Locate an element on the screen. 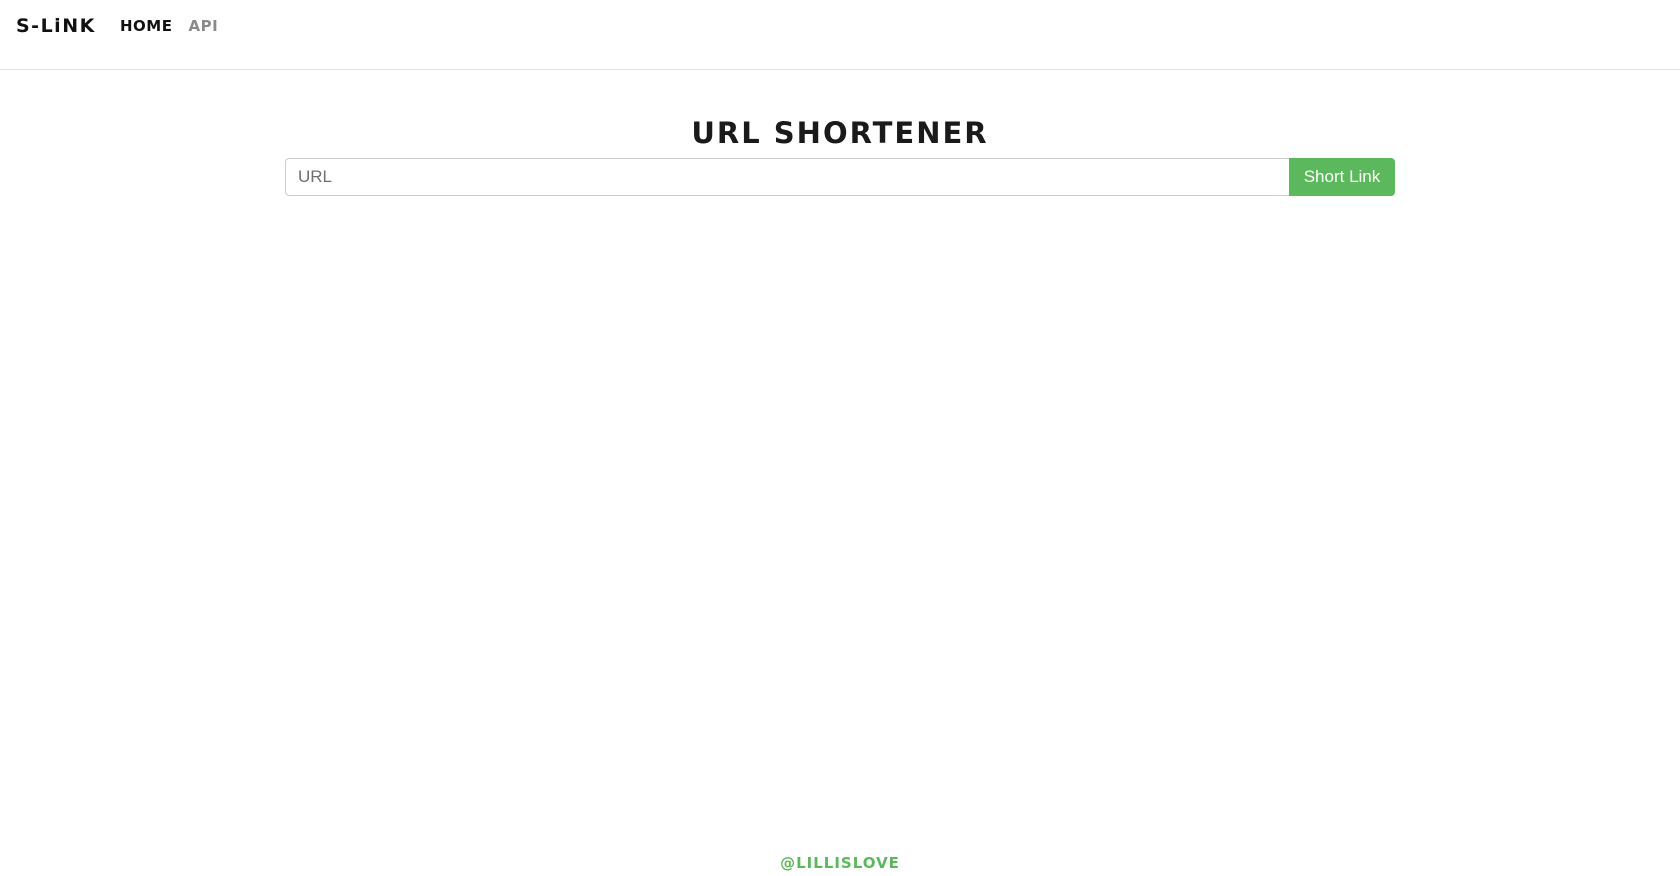 The height and width of the screenshot is (876, 1680). nav-item-api: API is located at coordinates (203, 26).